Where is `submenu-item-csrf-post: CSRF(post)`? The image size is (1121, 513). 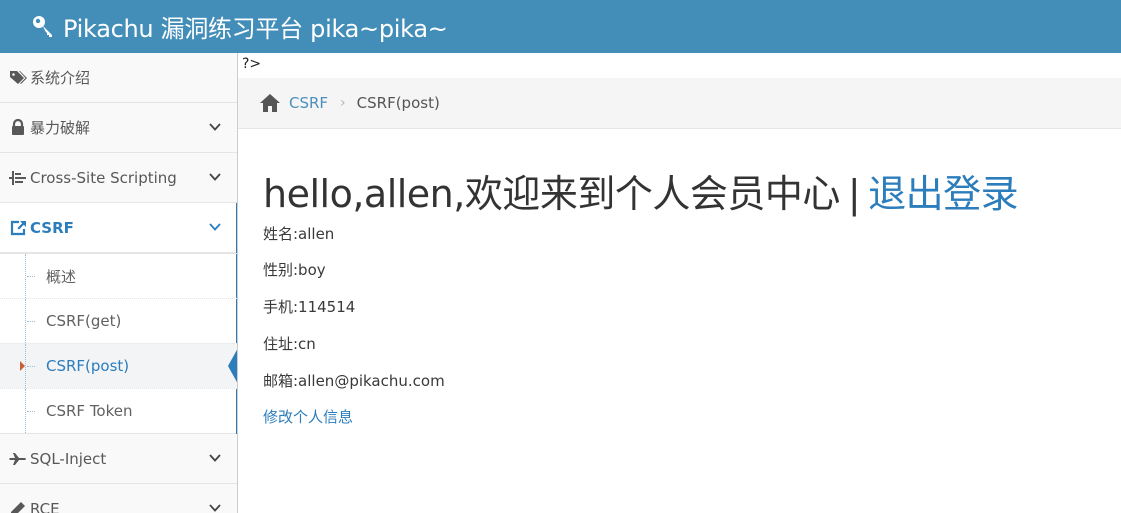
submenu-item-csrf-post: CSRF(post) is located at coordinates (118, 365).